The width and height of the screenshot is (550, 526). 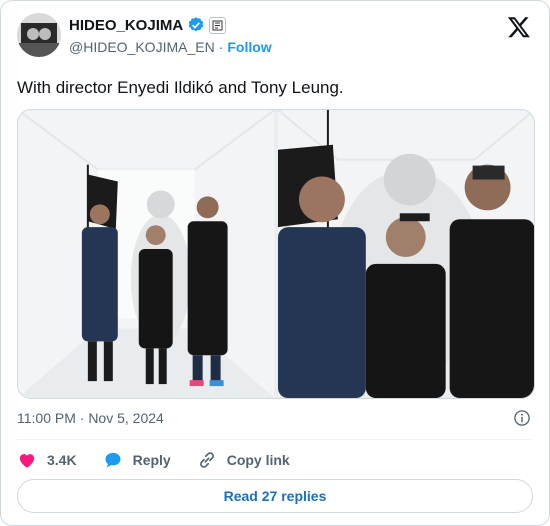 What do you see at coordinates (522, 418) in the screenshot?
I see `info-icon` at bounding box center [522, 418].